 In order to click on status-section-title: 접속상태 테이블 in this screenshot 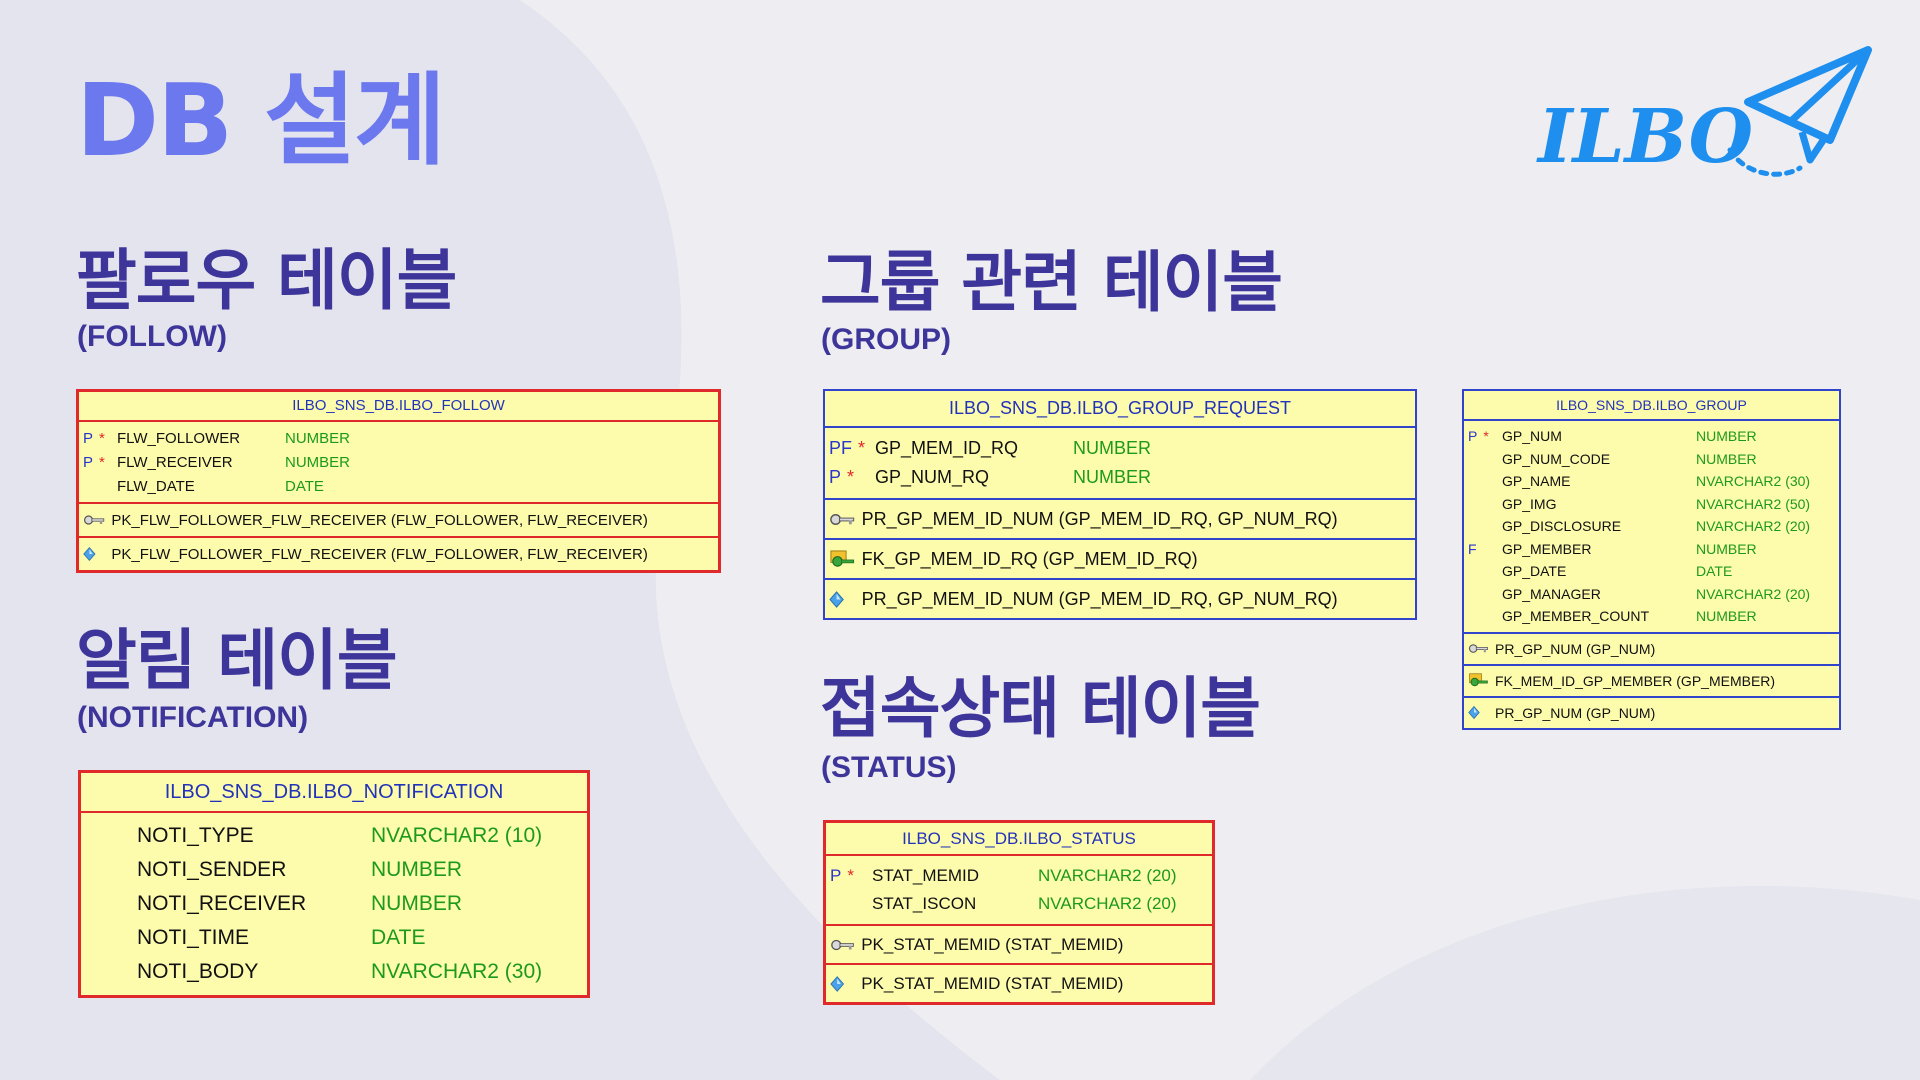, I will do `click(1040, 708)`.